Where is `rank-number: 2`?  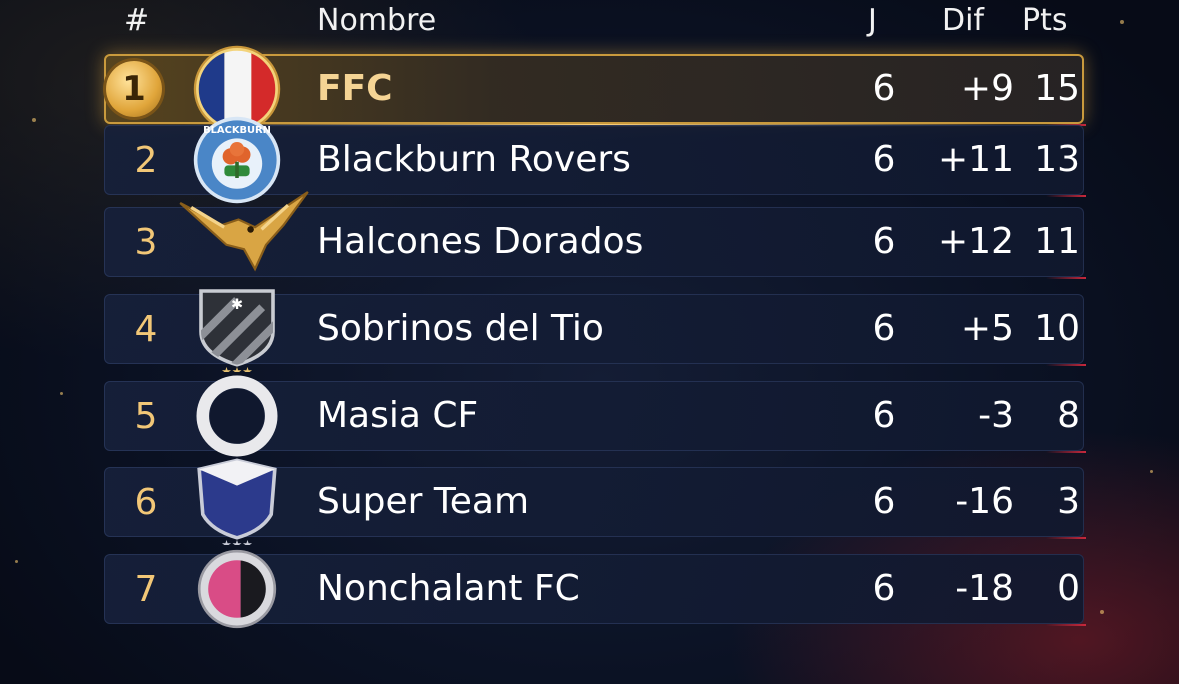 rank-number: 2 is located at coordinates (146, 160).